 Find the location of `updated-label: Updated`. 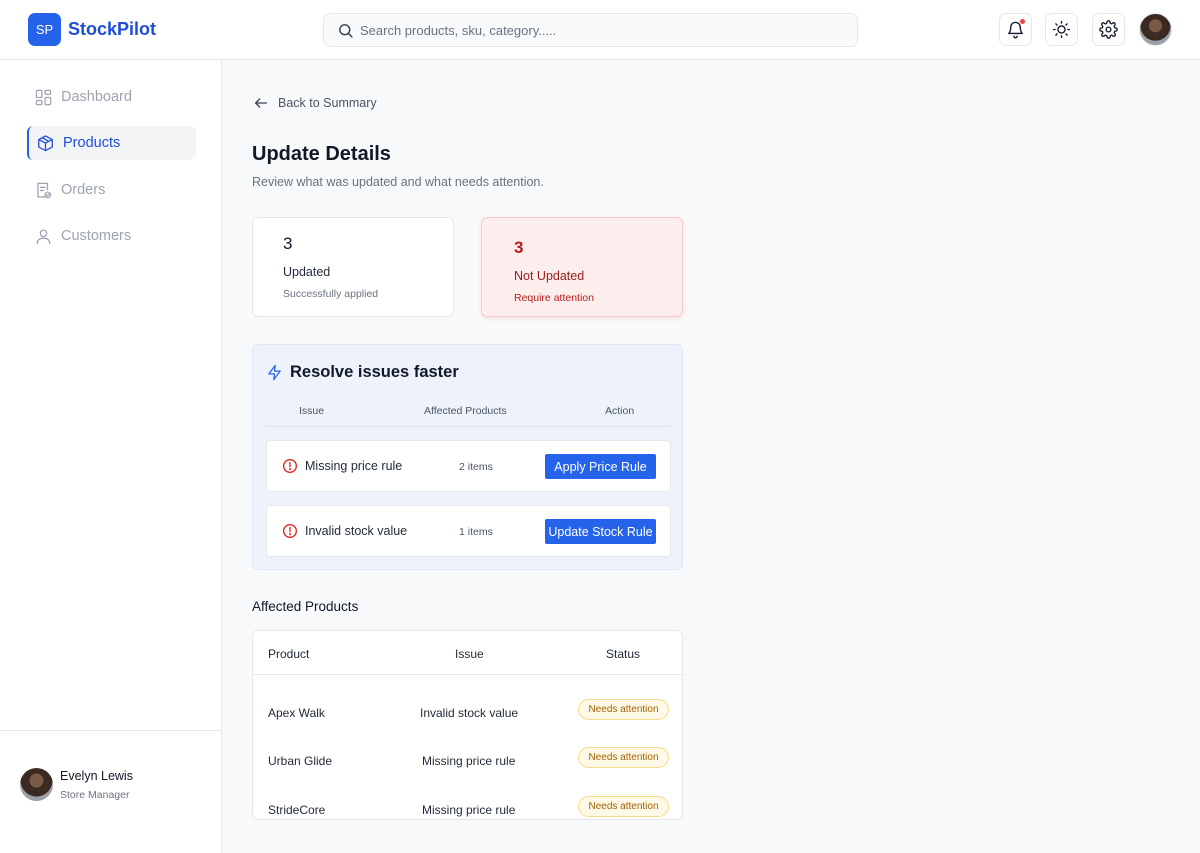

updated-label: Updated is located at coordinates (307, 272).